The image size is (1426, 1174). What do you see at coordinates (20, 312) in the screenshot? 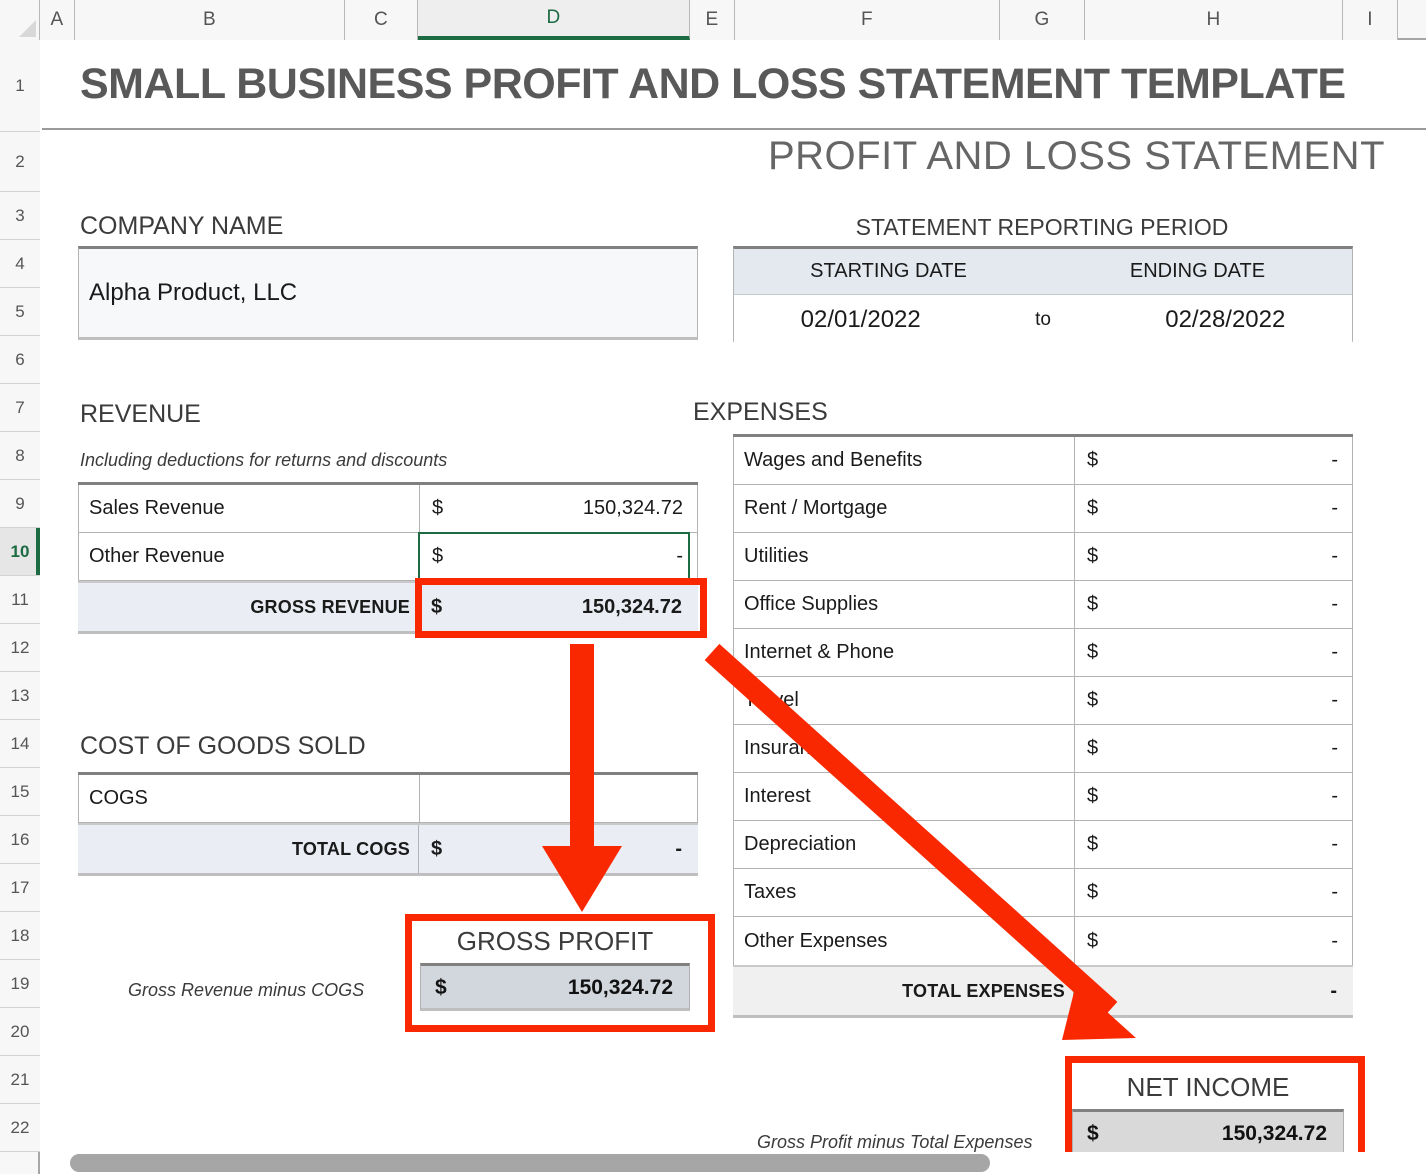
I see `row-header-5: 5` at bounding box center [20, 312].